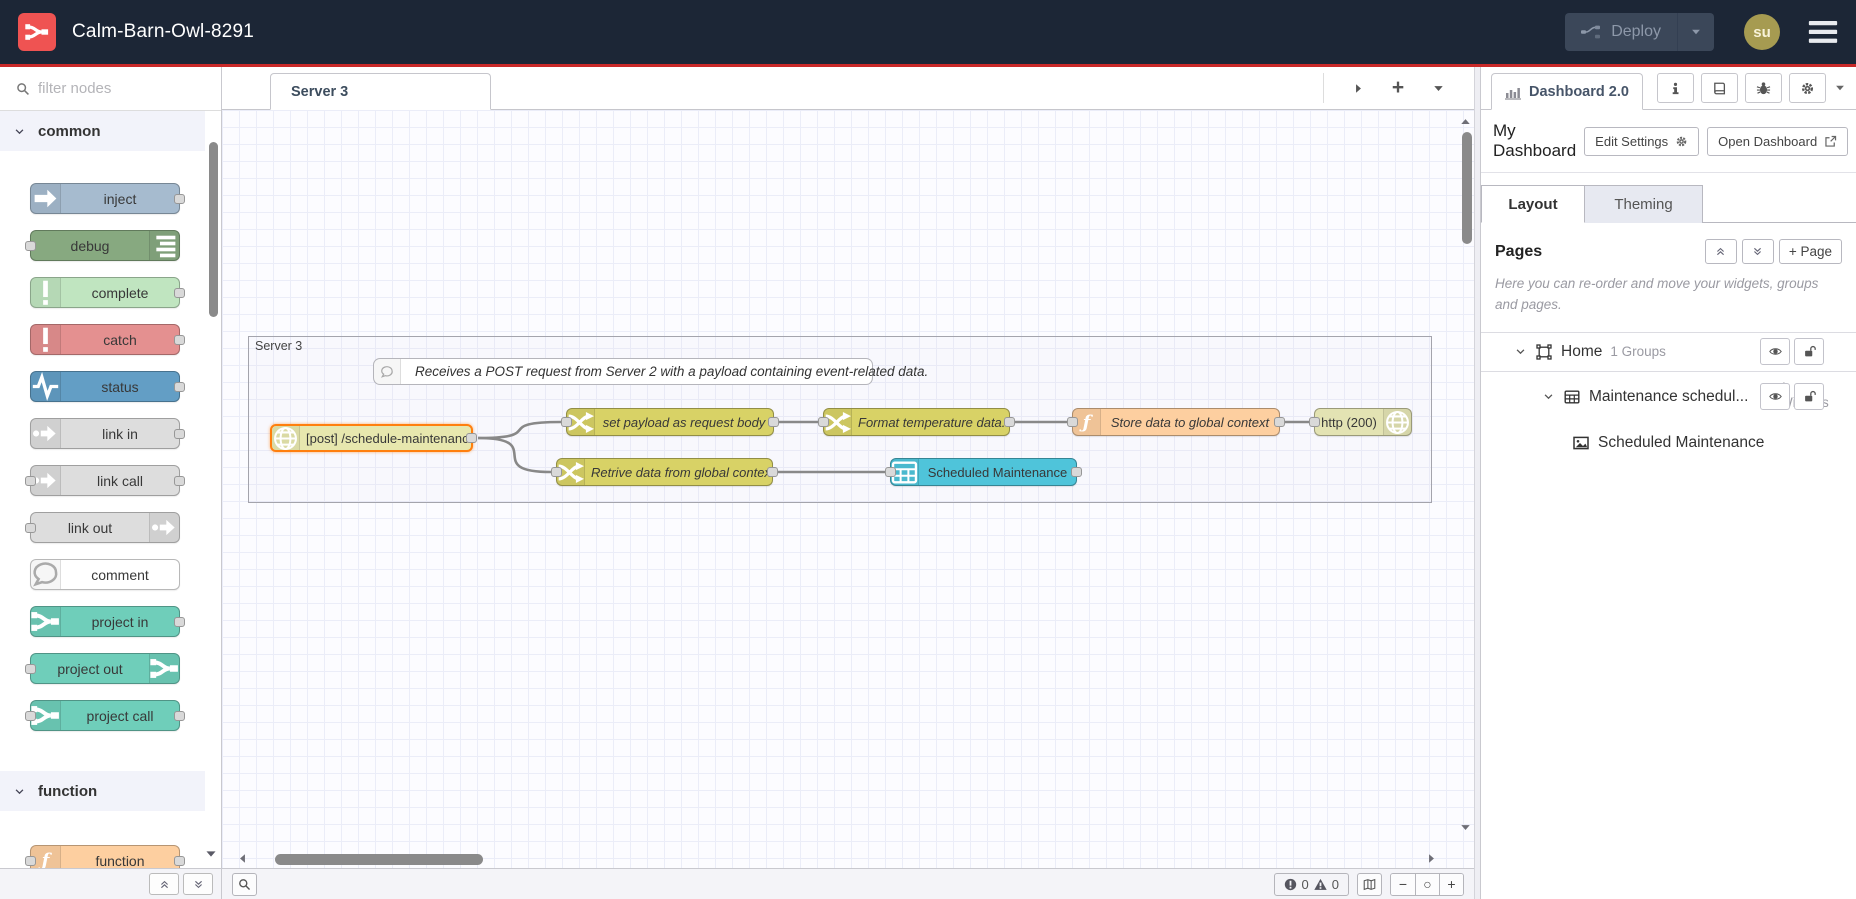  Describe the element at coordinates (1675, 88) in the screenshot. I see `info-button` at that location.